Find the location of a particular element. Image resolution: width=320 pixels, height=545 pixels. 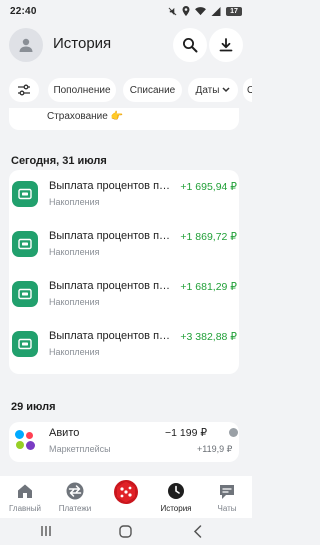

location-icon is located at coordinates (186, 11).